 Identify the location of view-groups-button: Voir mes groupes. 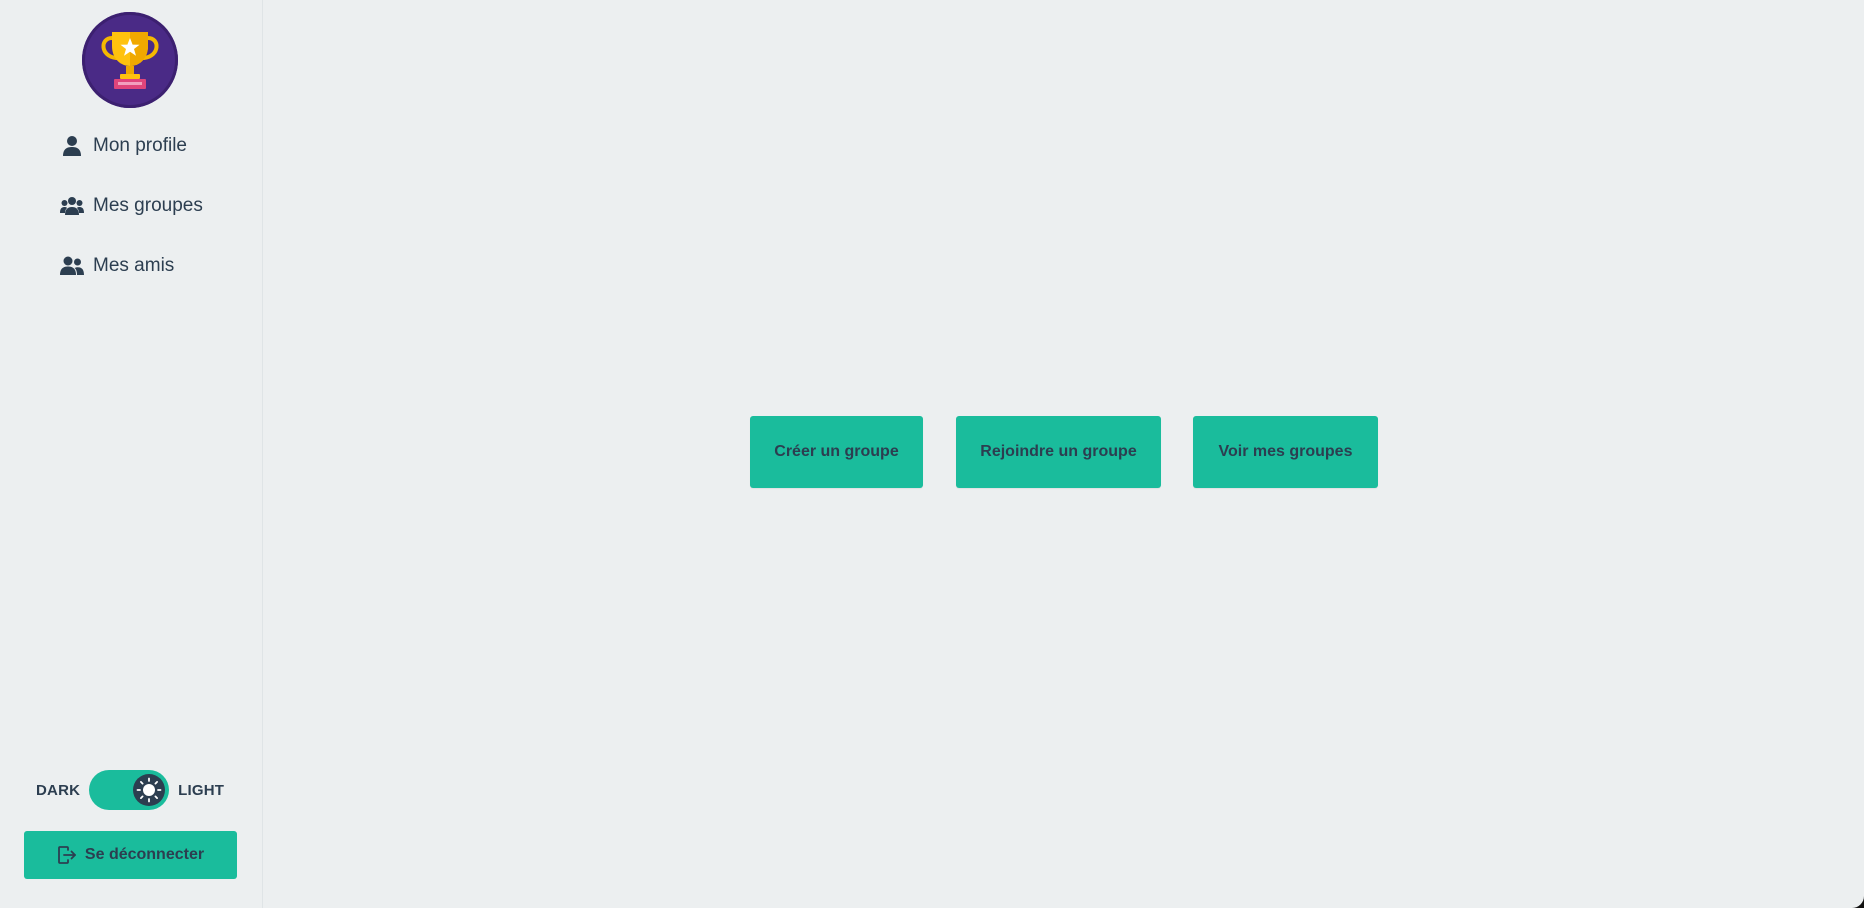
(1285, 452).